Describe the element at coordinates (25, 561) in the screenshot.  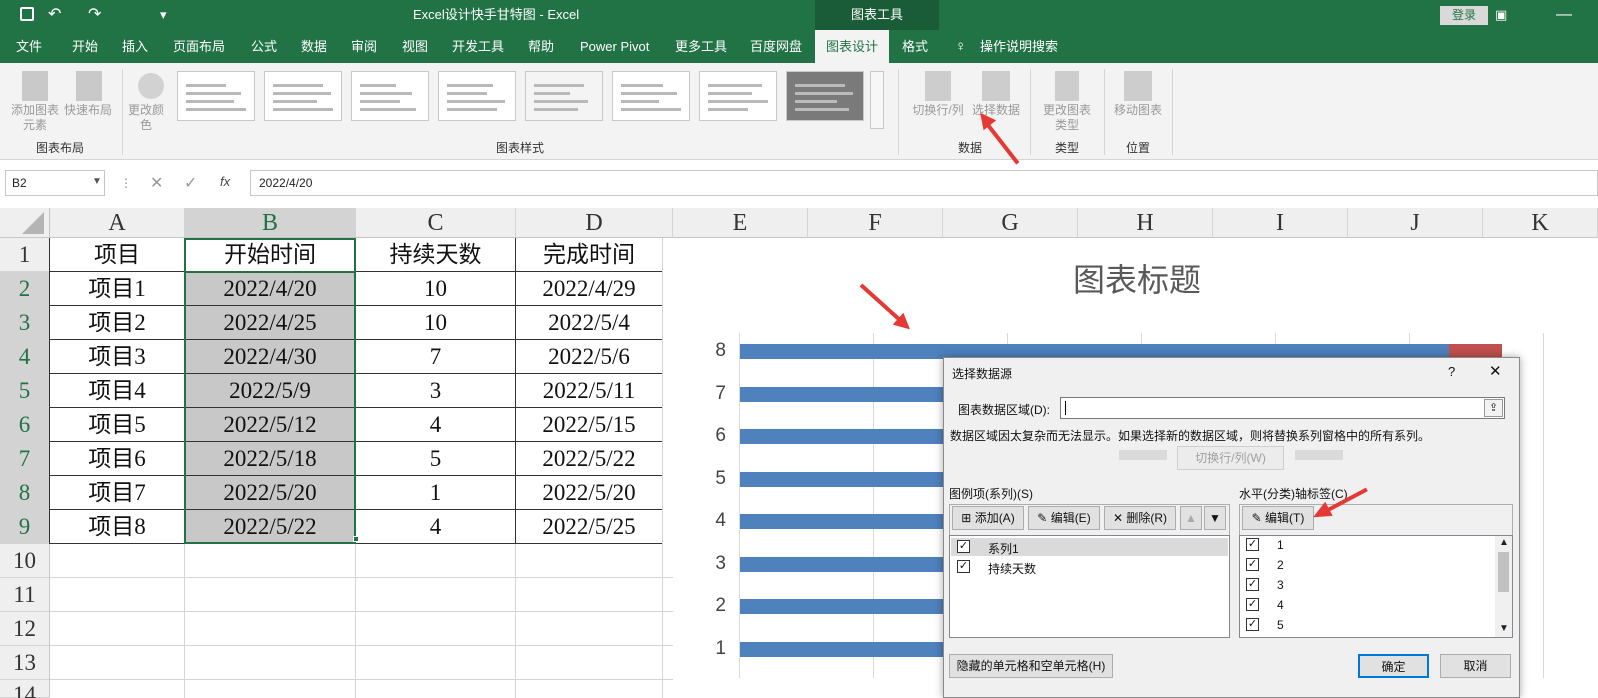
I see `row-header: 10` at that location.